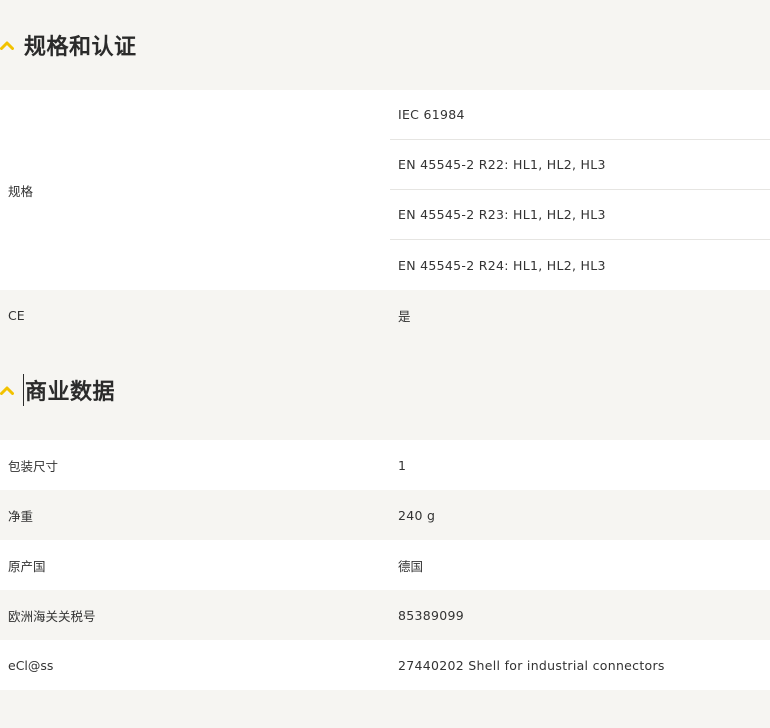 The height and width of the screenshot is (728, 770). Describe the element at coordinates (580, 165) in the screenshot. I see `list-item: EN 45545-2 R22: HL1, HL2, HL3` at that location.